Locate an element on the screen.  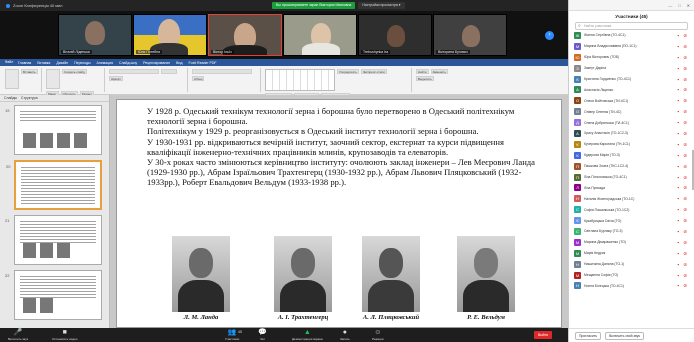
minimize-icon: — is located at coordinates (670, 5).